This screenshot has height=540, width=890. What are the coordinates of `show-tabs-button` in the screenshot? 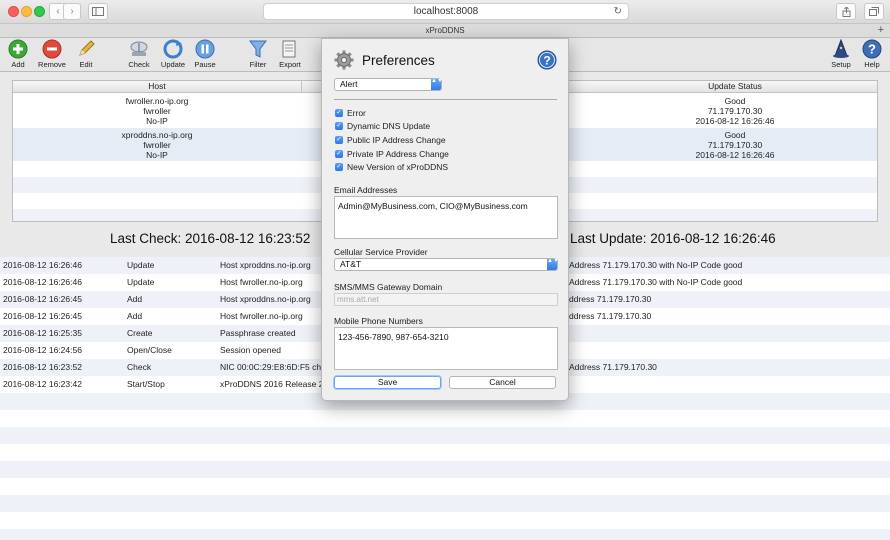 It's located at (874, 11).